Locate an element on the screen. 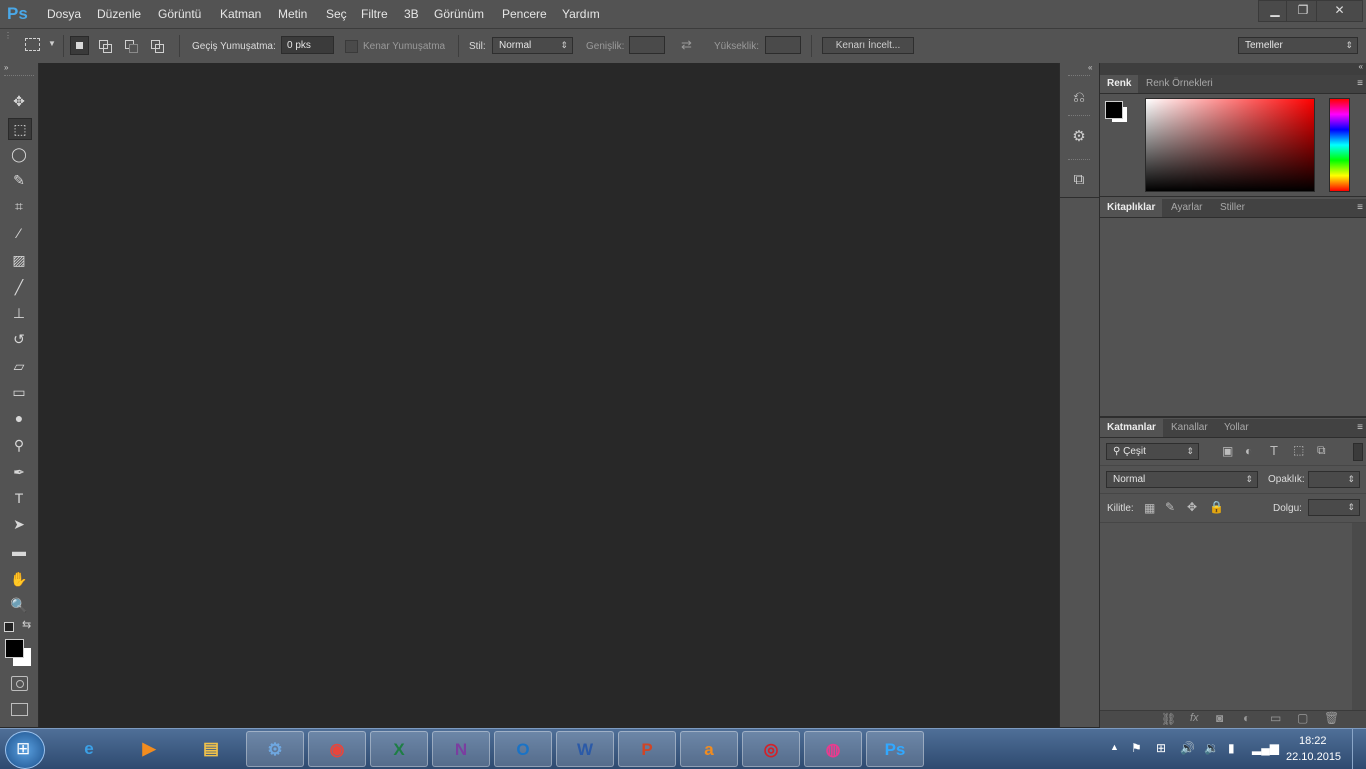 The image size is (1366, 769). zoom-icon: 🔍 is located at coordinates (19, 605).